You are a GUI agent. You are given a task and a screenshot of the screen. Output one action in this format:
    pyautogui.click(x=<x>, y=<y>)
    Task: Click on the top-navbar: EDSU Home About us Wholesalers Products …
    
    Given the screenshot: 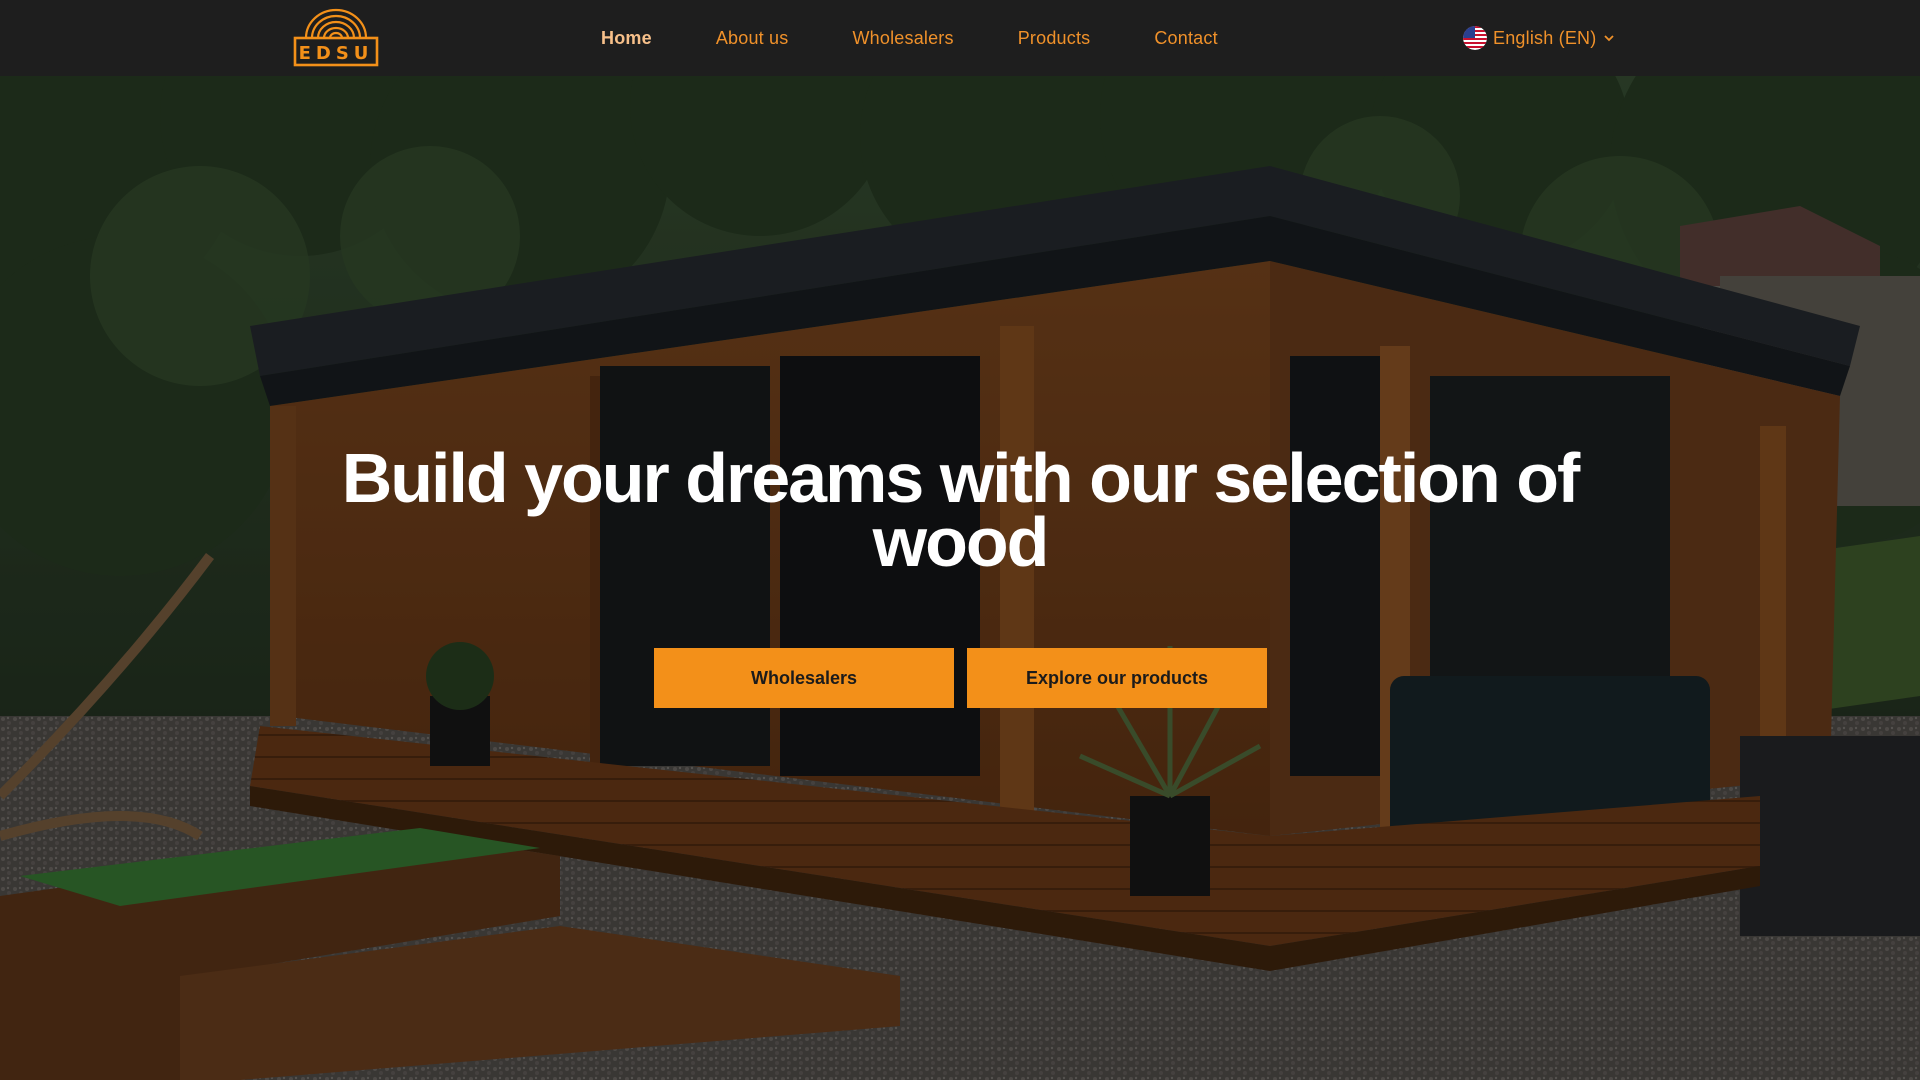 What is the action you would take?
    pyautogui.click(x=960, y=38)
    